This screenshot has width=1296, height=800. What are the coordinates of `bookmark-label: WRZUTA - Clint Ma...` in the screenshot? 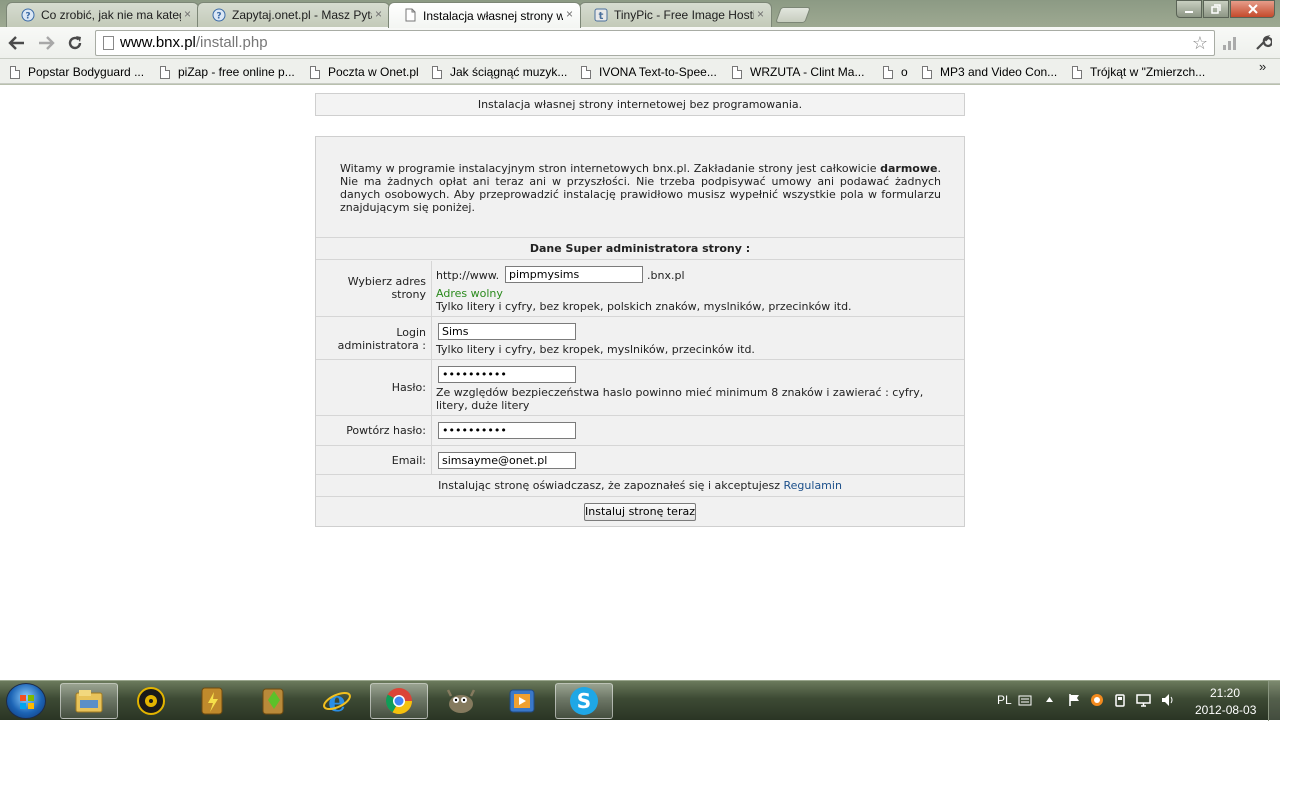 It's located at (807, 72).